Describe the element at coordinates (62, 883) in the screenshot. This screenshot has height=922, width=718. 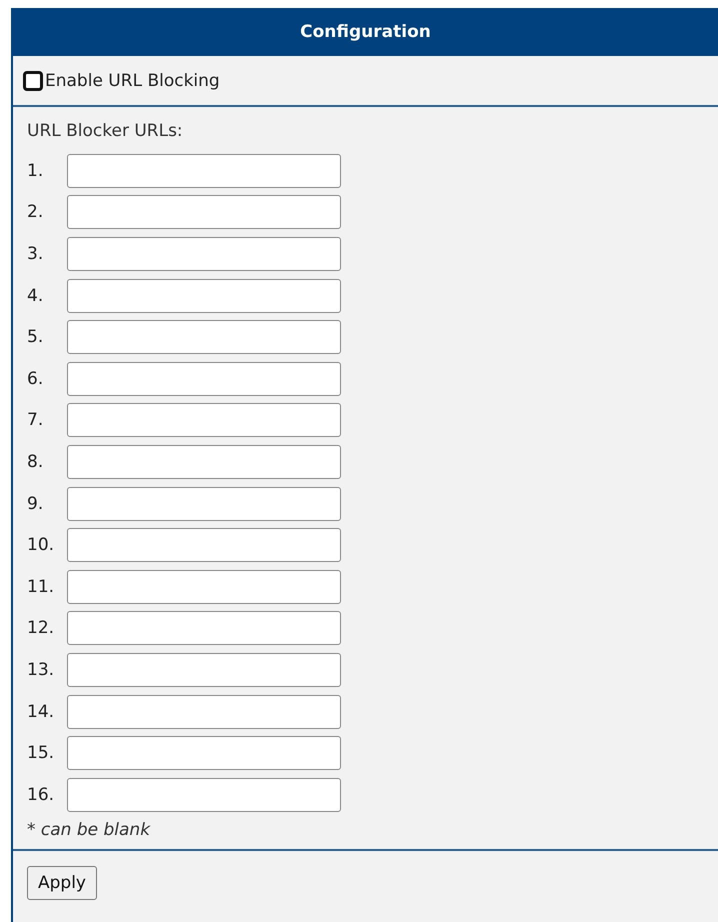
I see `apply-button: Apply` at that location.